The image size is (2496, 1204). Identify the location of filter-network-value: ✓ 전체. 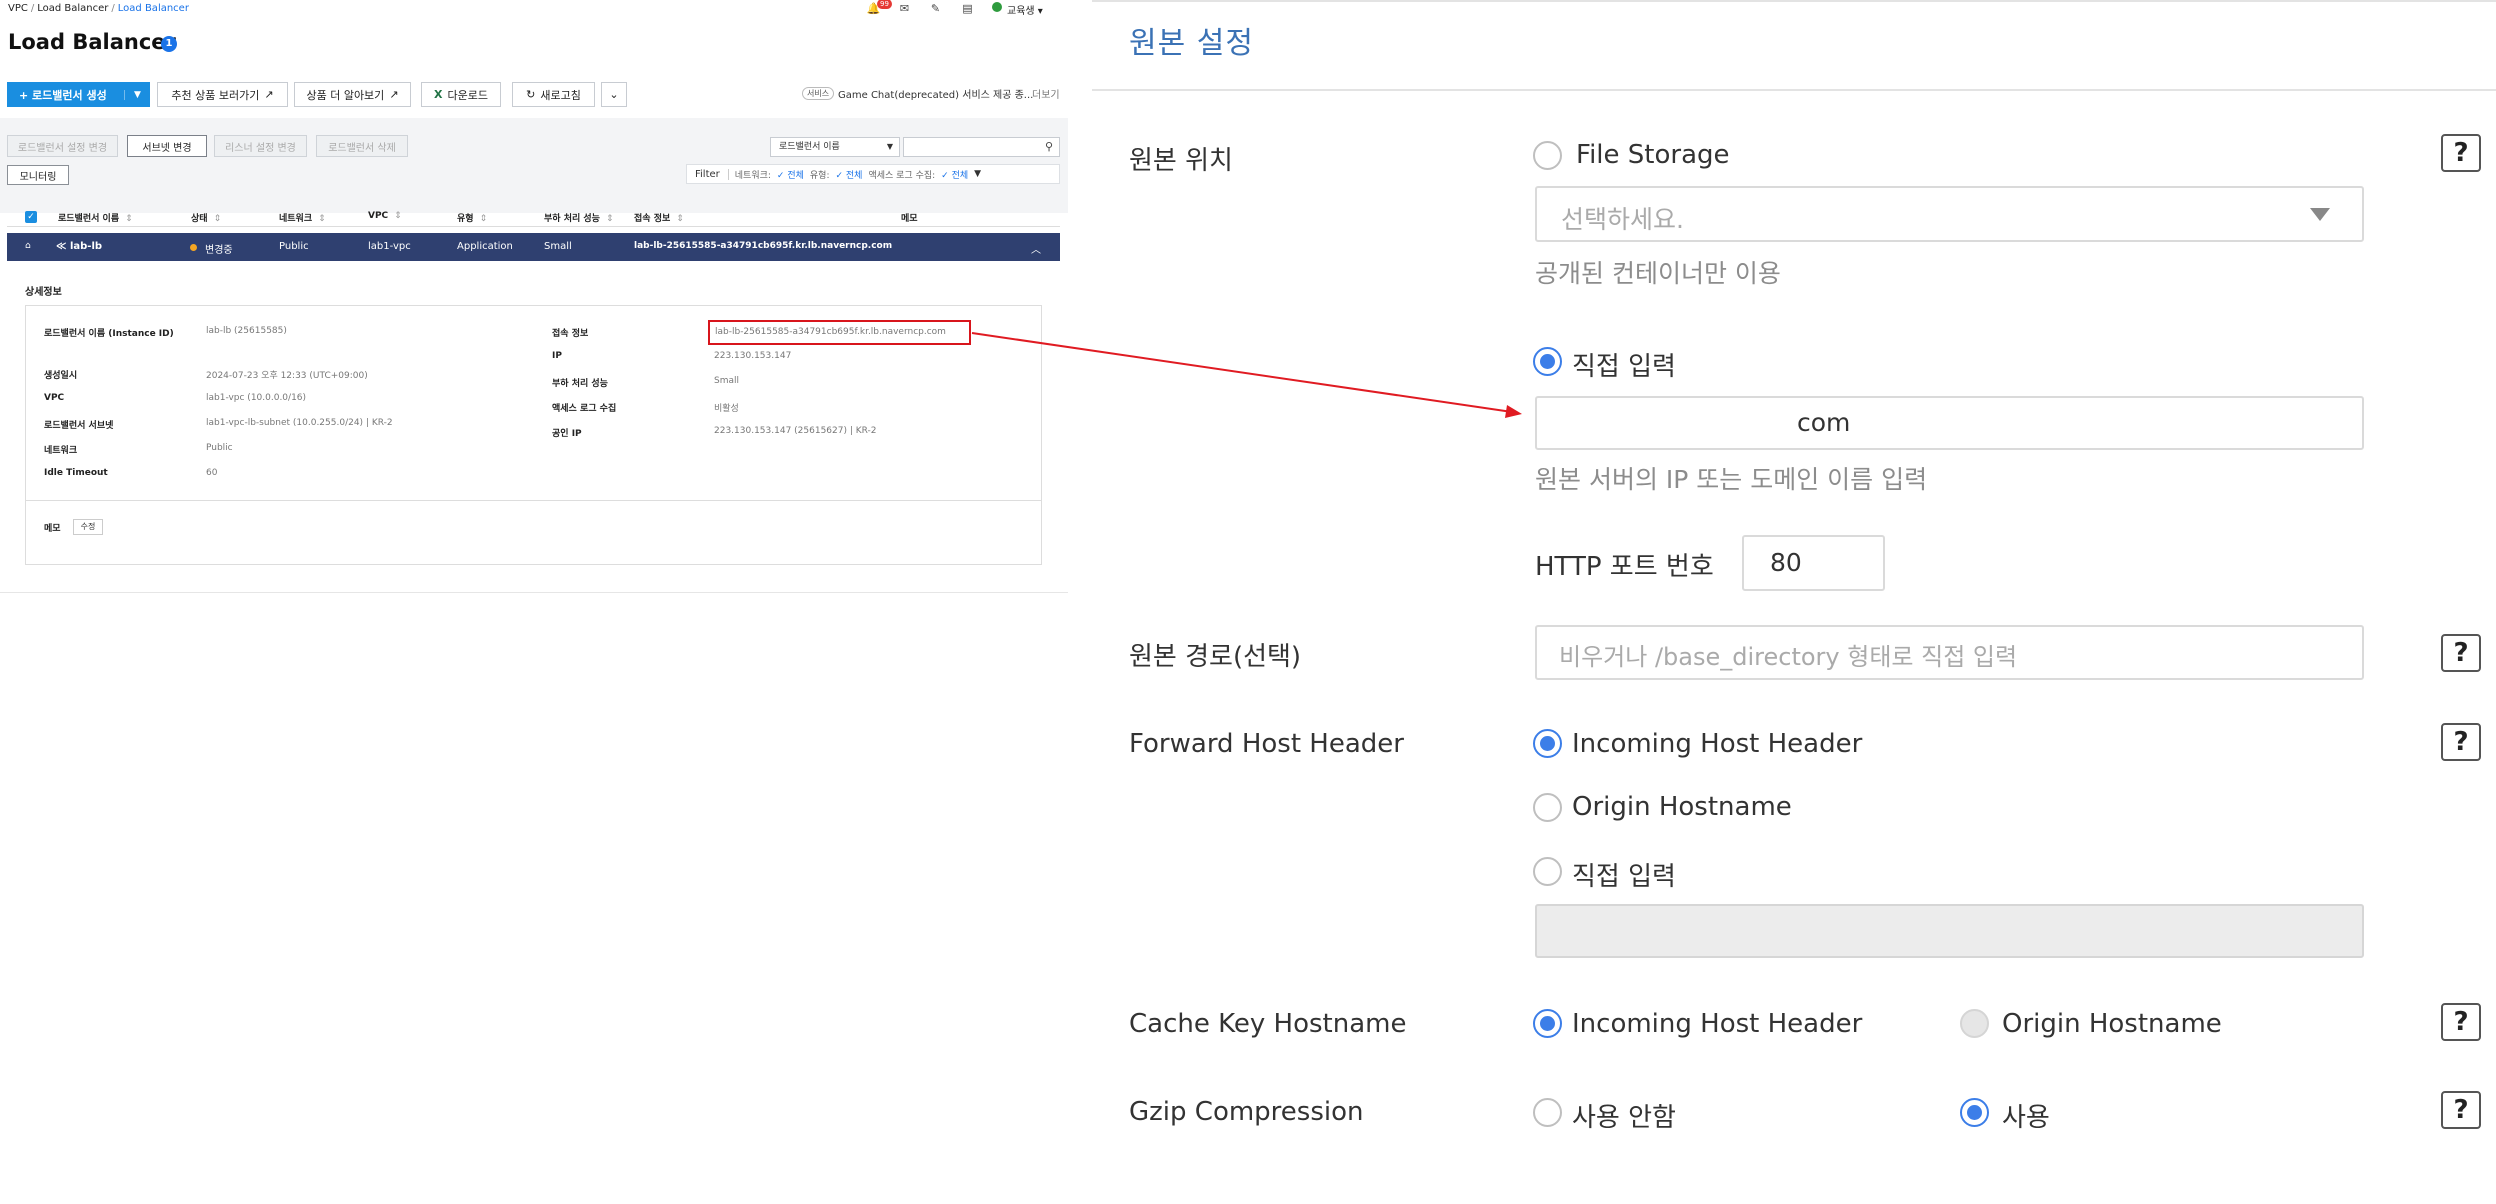
(790, 174).